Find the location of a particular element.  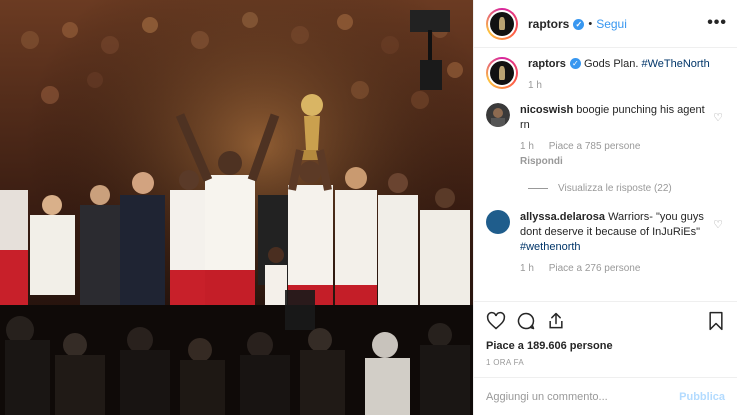

caption: raptors ✓ Gods Plan. #WeTheNorth 1 h is located at coordinates (605, 75).